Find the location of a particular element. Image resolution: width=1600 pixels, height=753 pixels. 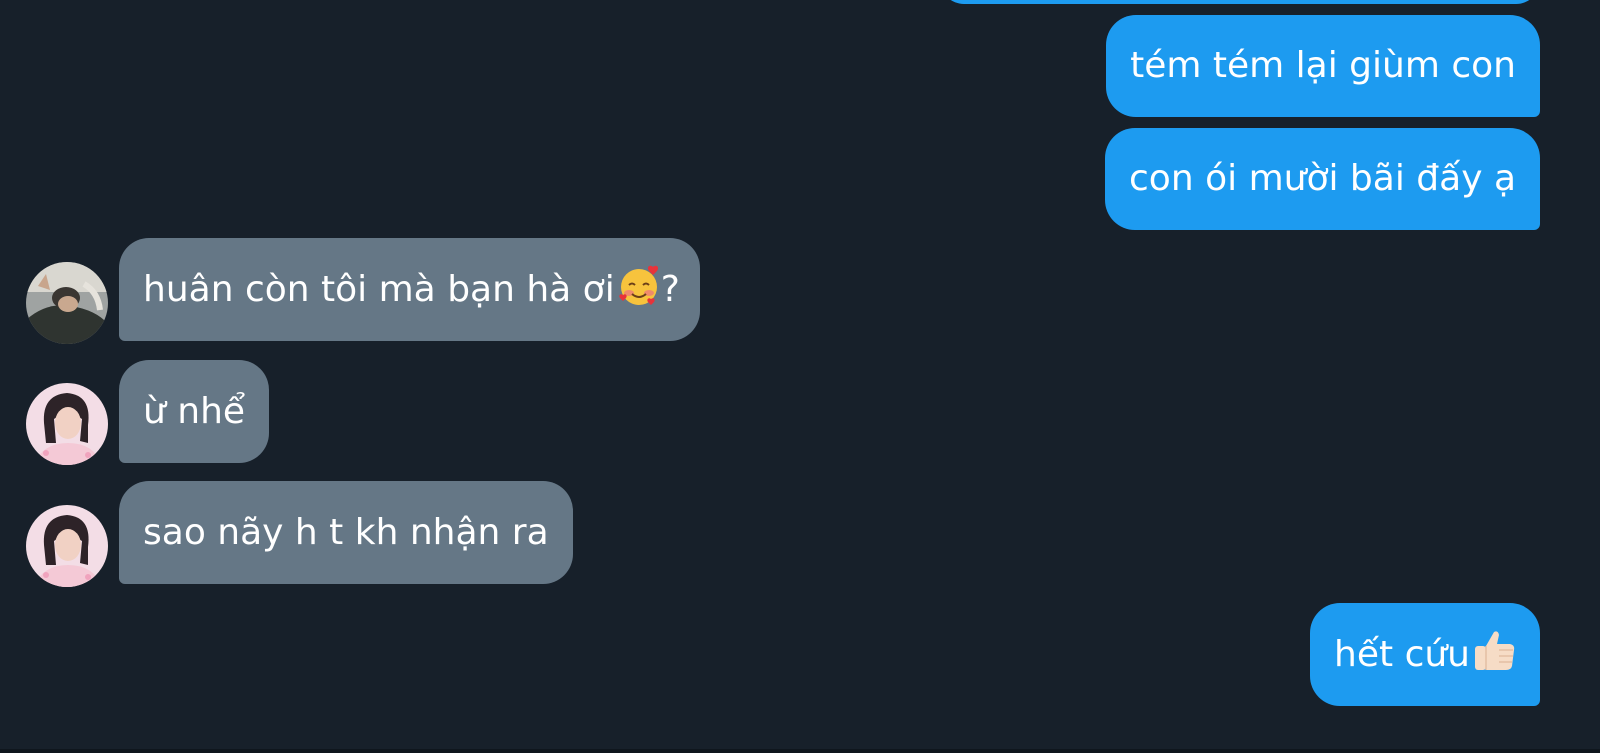

message-text: ừ nhể is located at coordinates (194, 411).